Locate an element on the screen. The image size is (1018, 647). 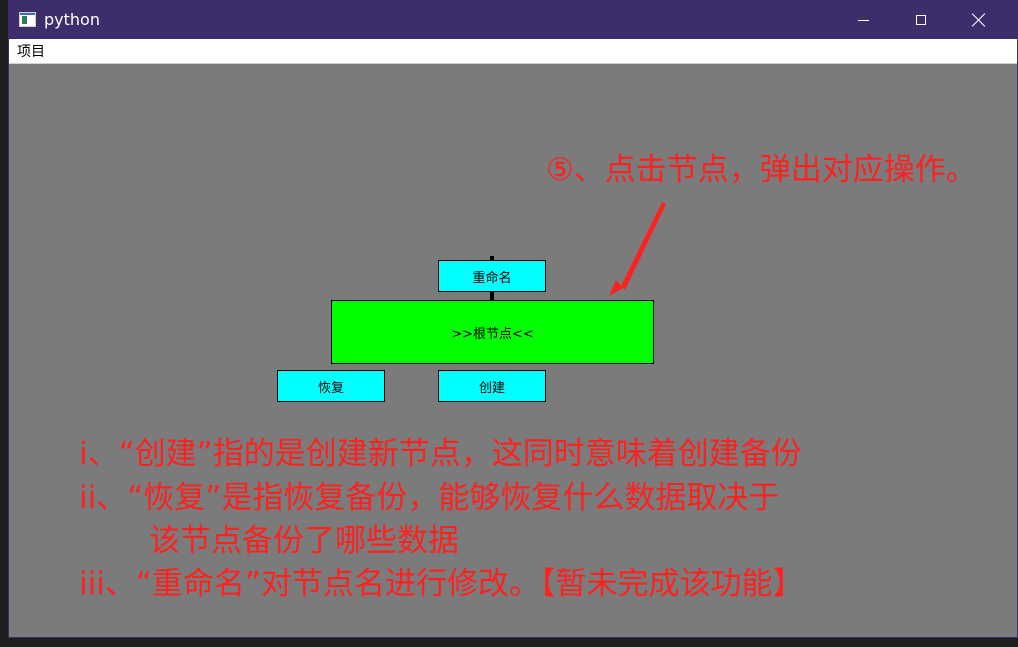
close-icon is located at coordinates (979, 20).